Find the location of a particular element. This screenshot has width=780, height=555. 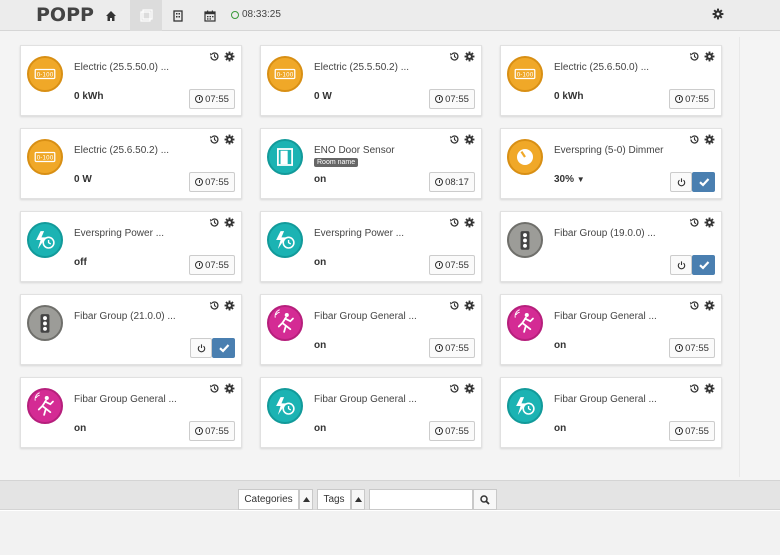

room-tooltip: Room name is located at coordinates (336, 162).